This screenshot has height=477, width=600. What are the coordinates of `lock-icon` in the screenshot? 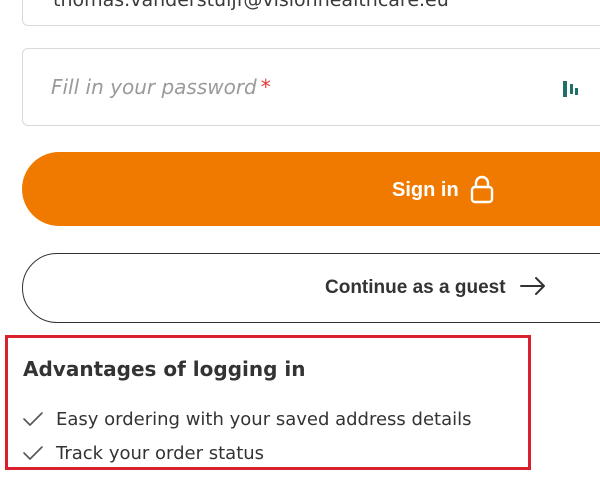 It's located at (482, 190).